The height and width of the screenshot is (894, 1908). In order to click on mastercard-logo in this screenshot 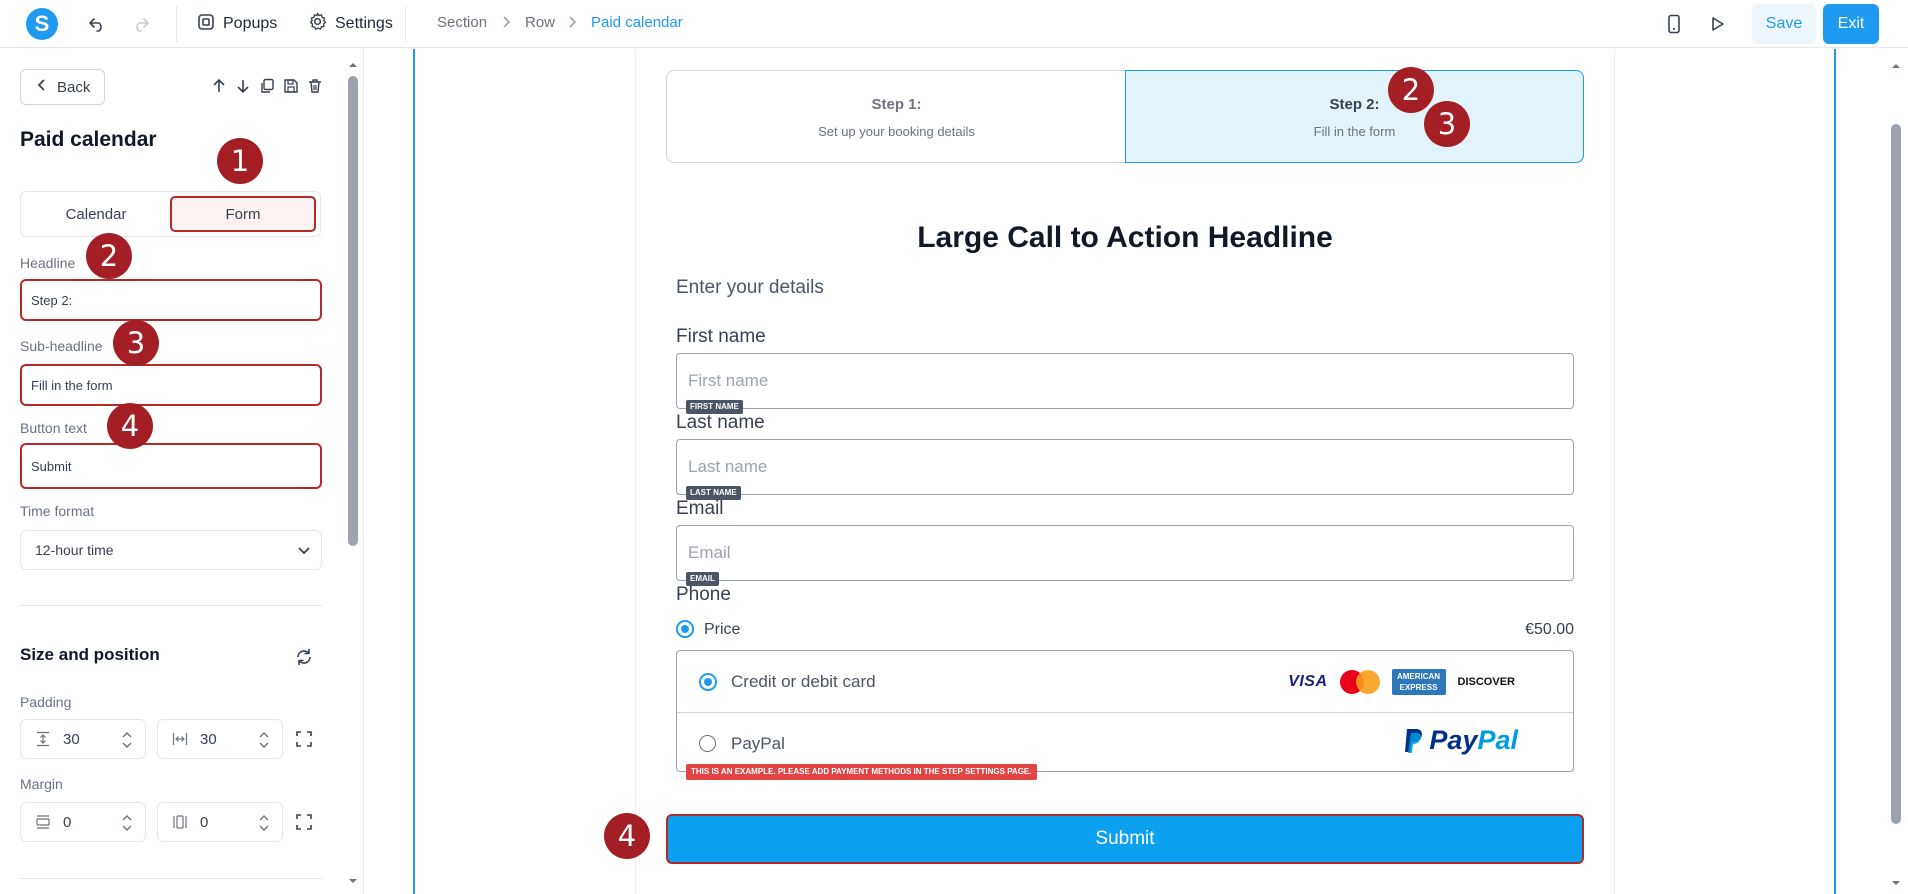, I will do `click(1359, 682)`.